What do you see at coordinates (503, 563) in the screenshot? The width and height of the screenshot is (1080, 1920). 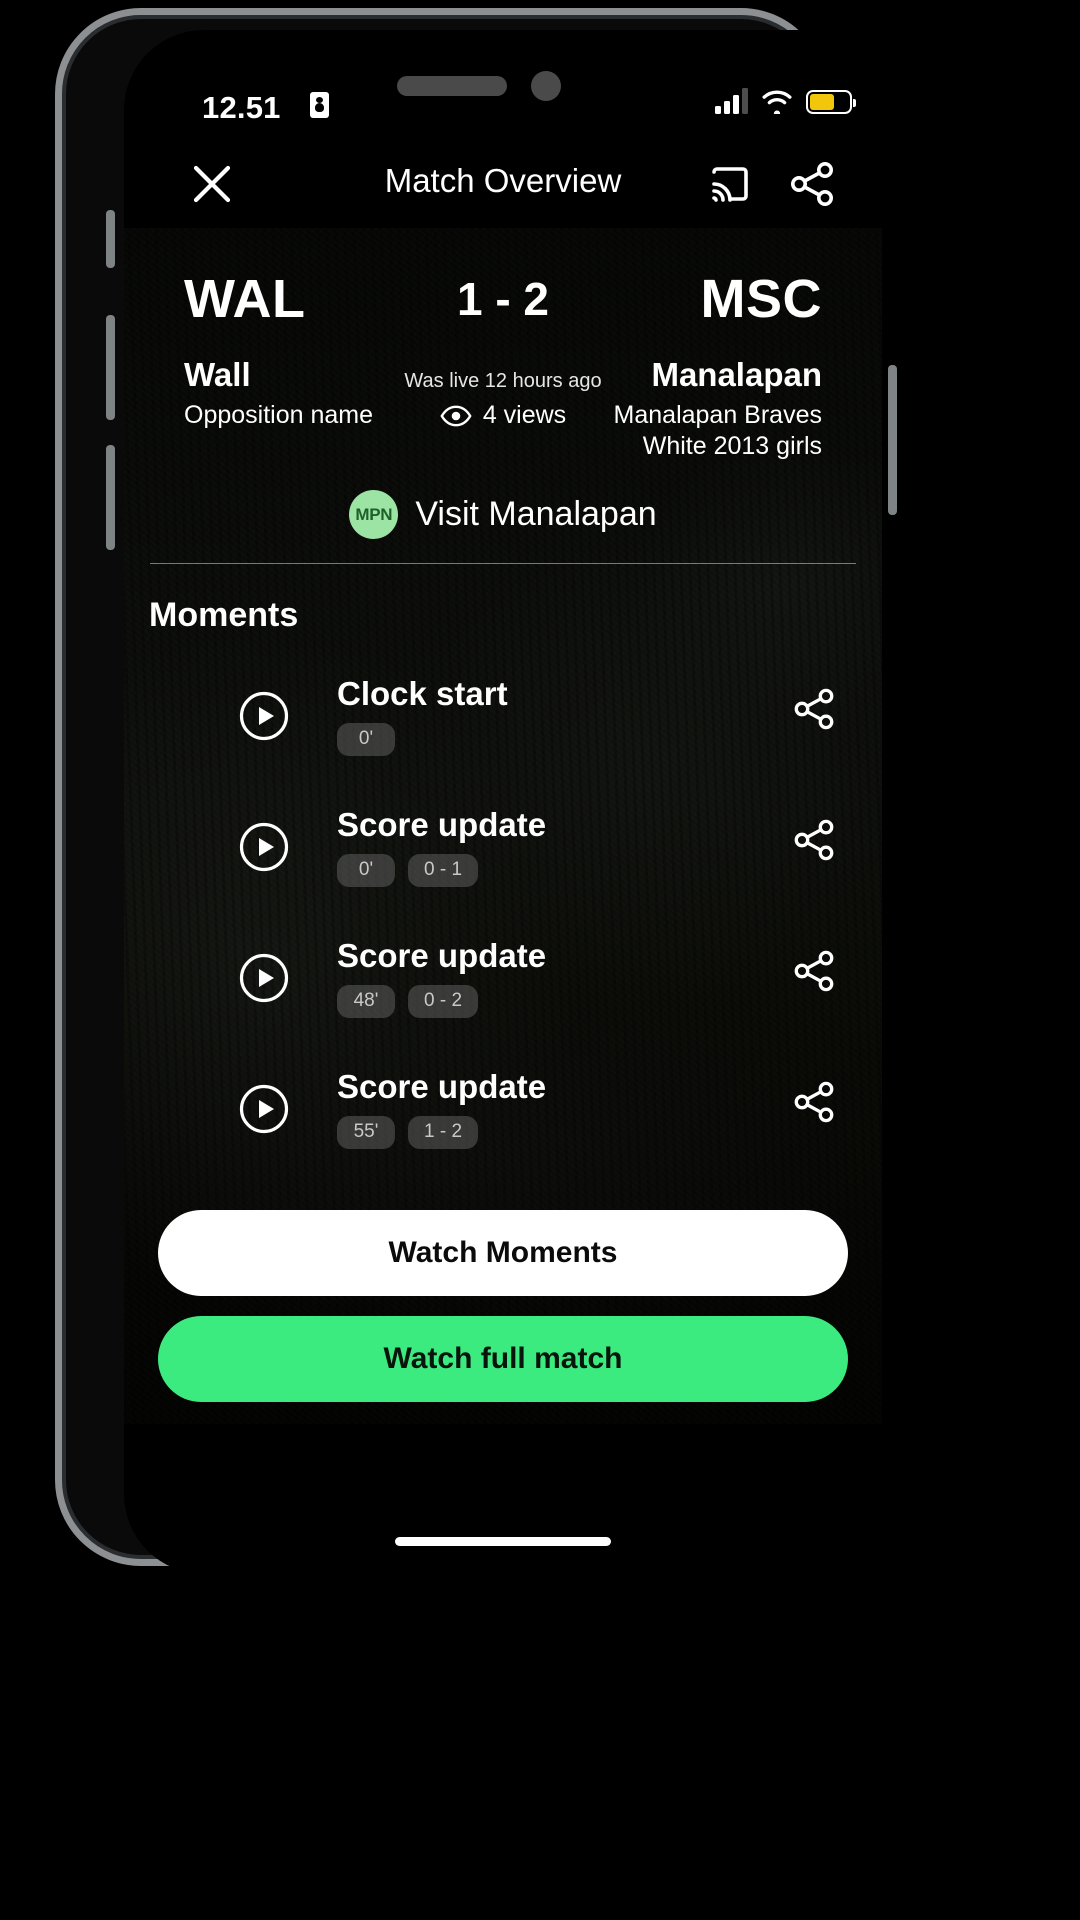 I see `divider` at bounding box center [503, 563].